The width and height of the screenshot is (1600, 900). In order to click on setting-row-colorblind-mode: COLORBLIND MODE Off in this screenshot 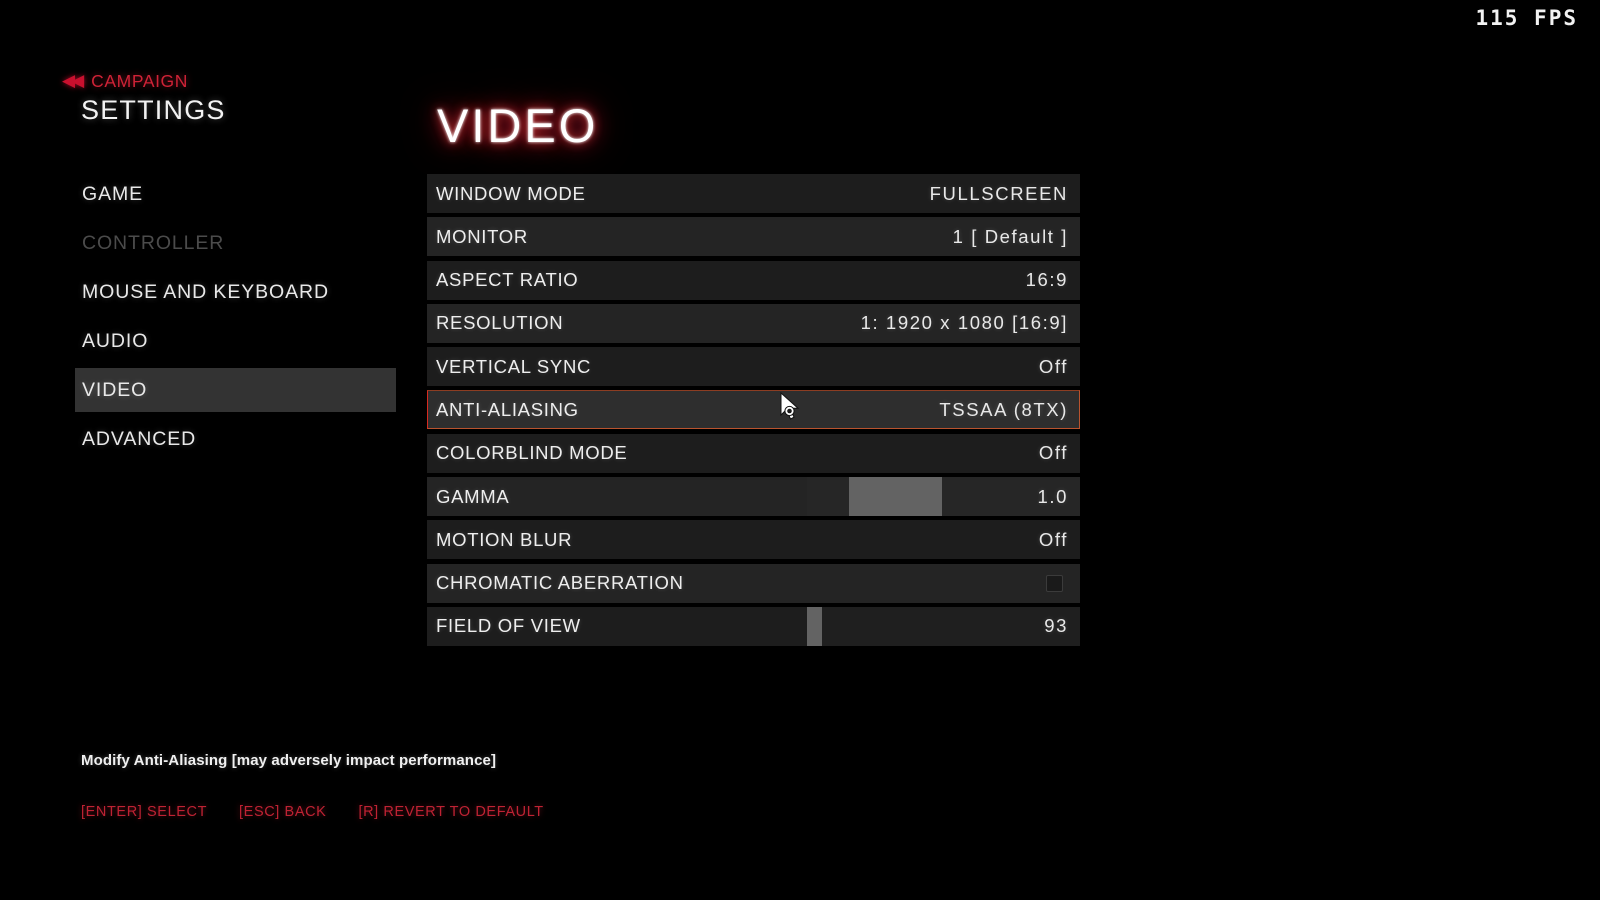, I will do `click(753, 453)`.